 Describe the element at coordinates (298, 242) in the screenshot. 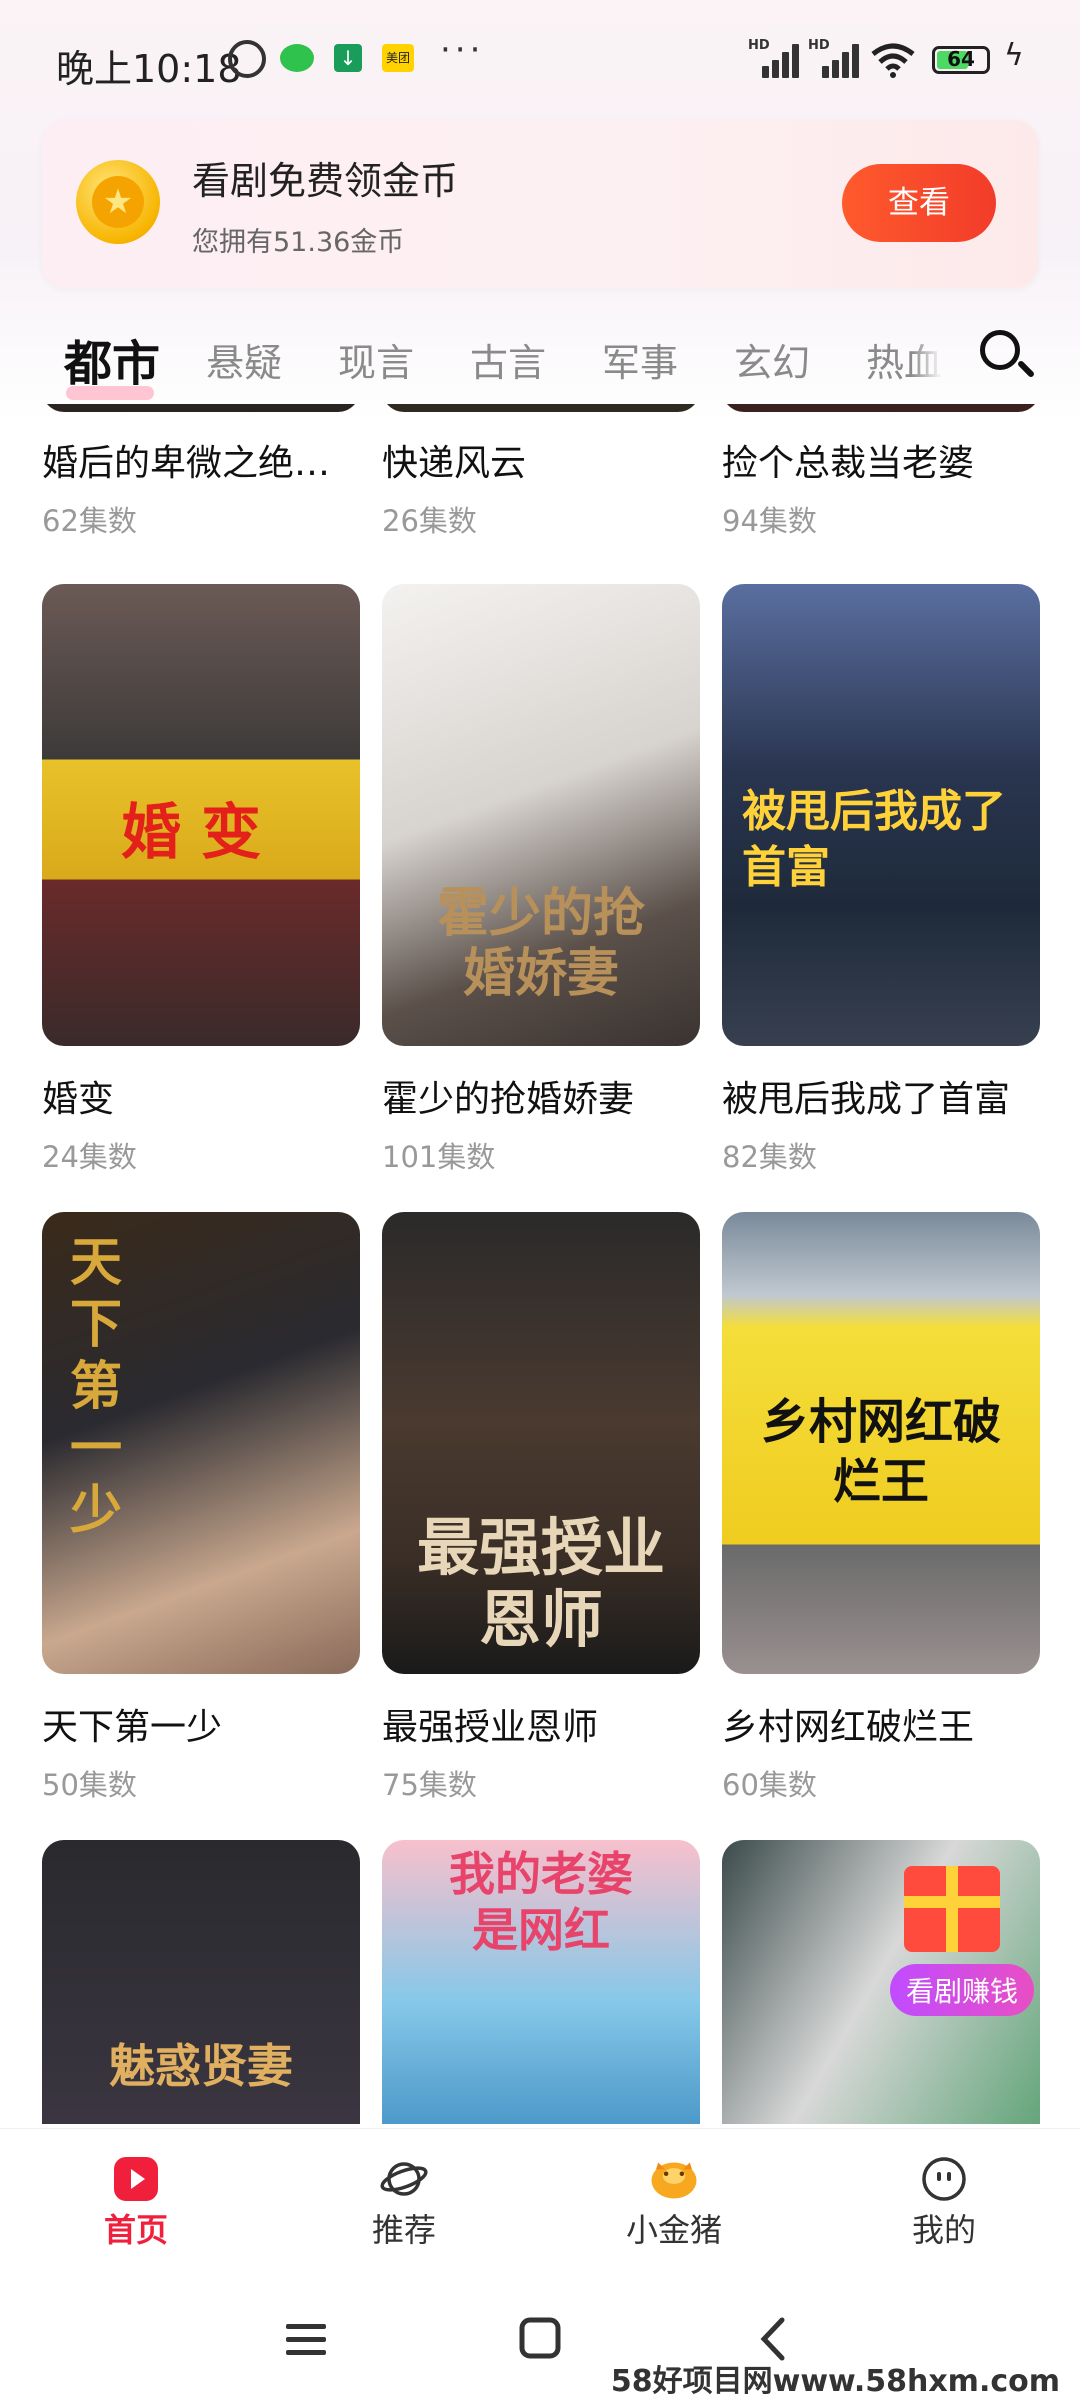

I see `coin-balance: 您拥有51.36金币` at that location.